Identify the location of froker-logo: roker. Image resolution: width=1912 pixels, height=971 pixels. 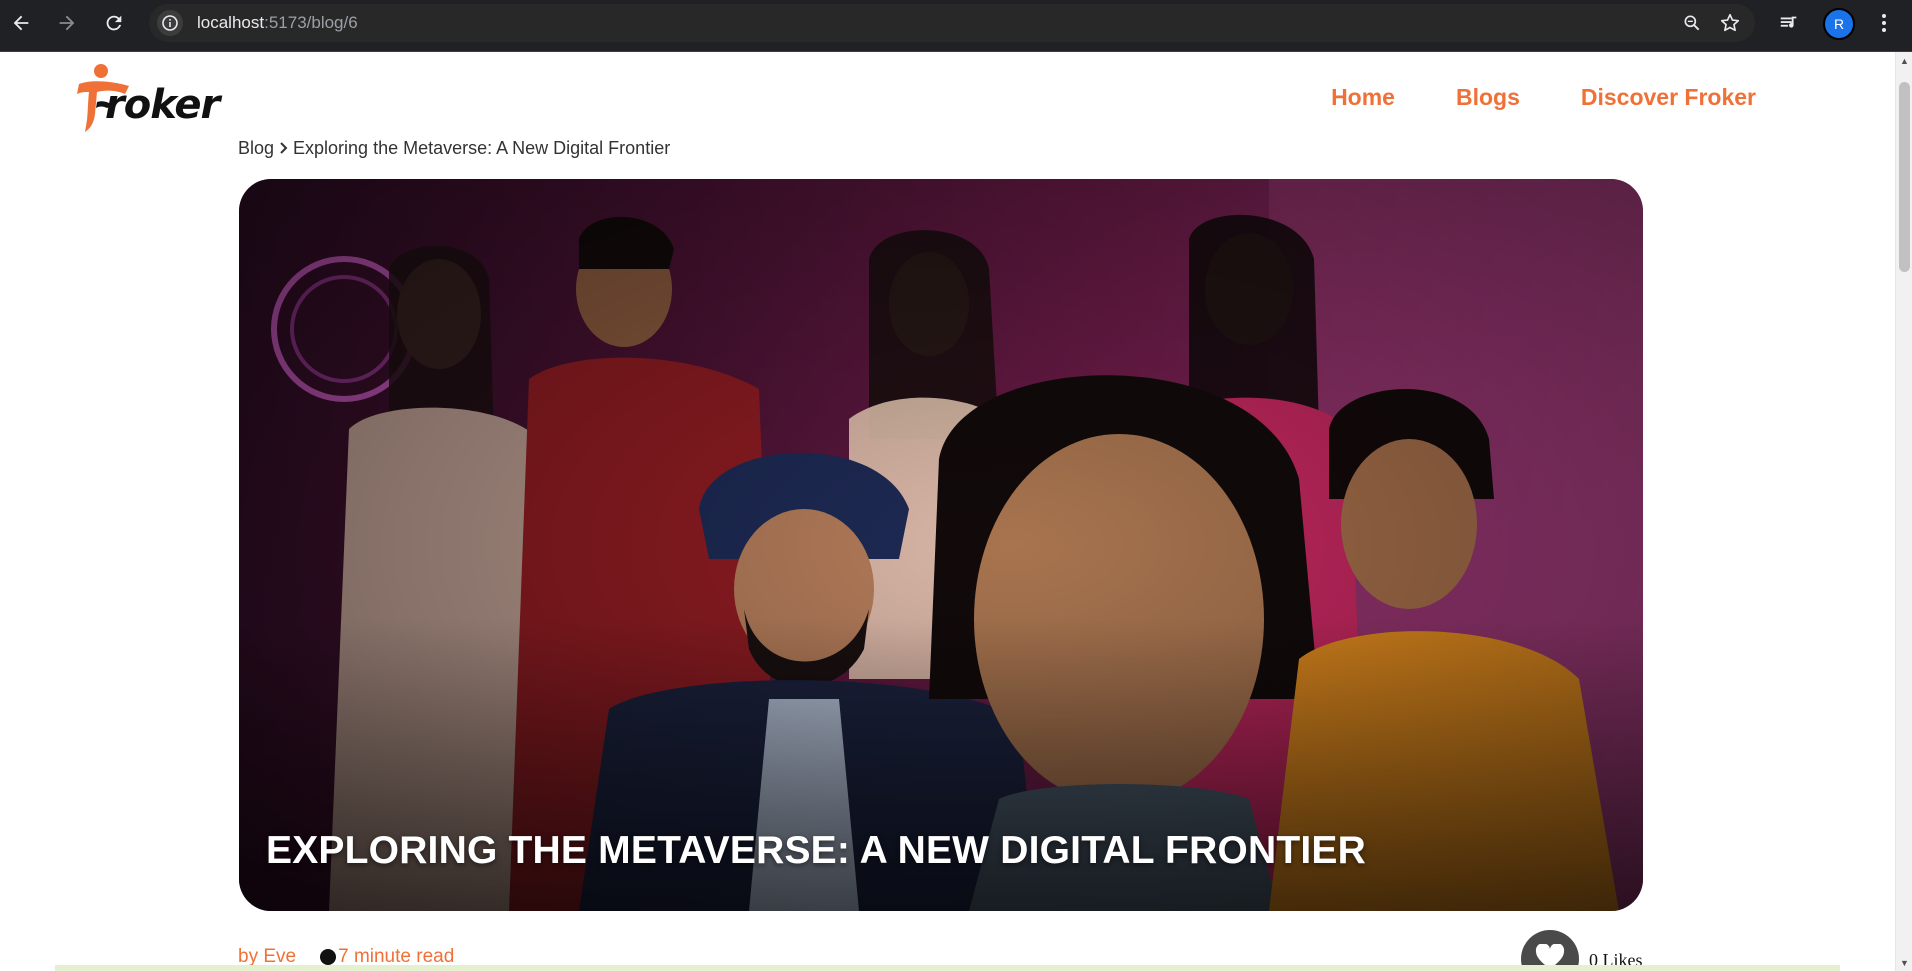
(147, 98).